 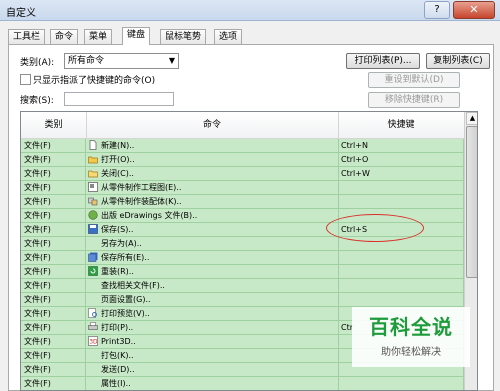 What do you see at coordinates (212, 159) in the screenshot?
I see `row-command: 打开(O)..` at bounding box center [212, 159].